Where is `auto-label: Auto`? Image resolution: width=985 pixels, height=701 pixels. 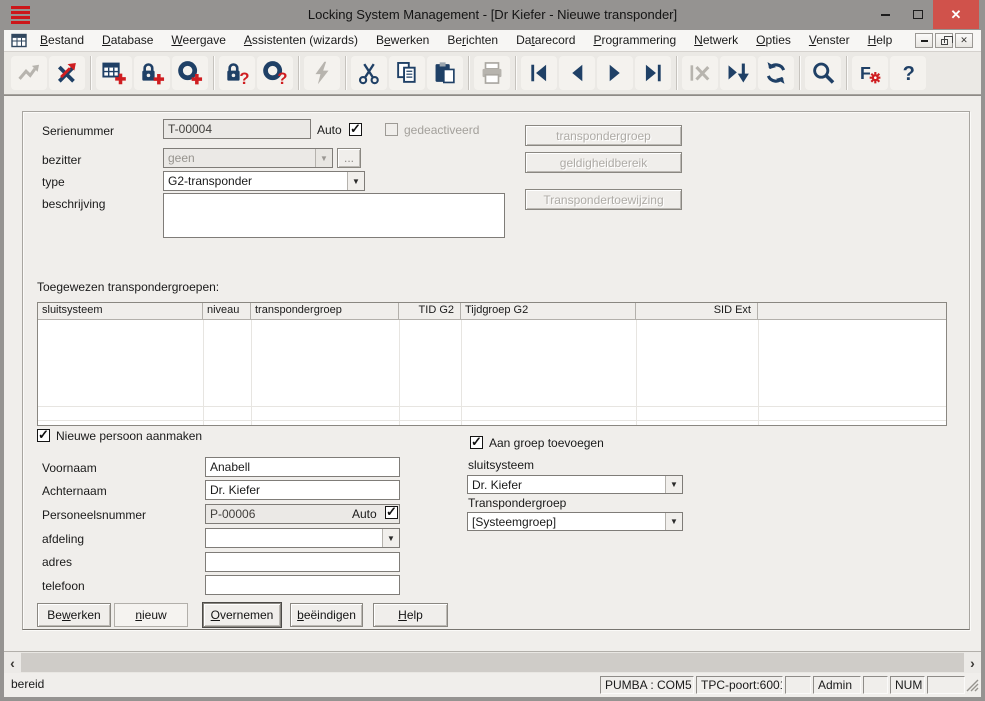
auto-label: Auto is located at coordinates (329, 130).